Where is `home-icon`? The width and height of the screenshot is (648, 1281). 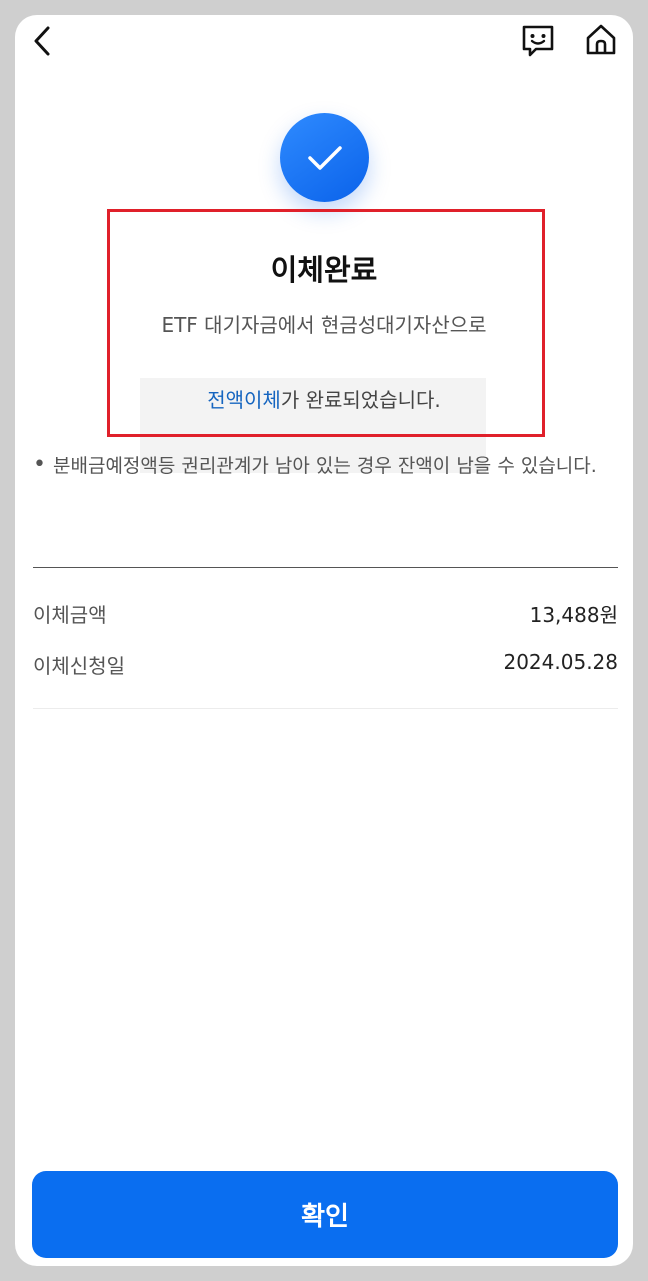
home-icon is located at coordinates (601, 39).